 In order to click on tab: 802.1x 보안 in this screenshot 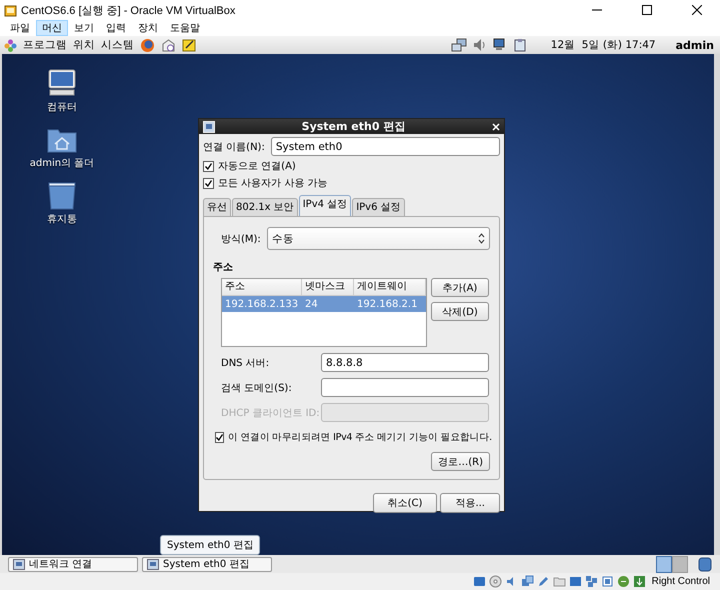, I will do `click(265, 207)`.